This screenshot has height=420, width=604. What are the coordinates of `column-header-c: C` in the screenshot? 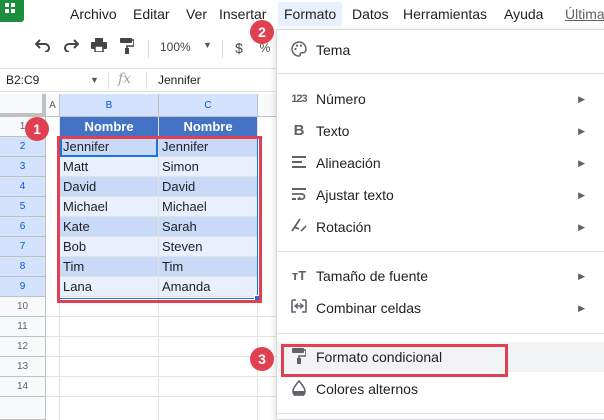 It's located at (208, 105).